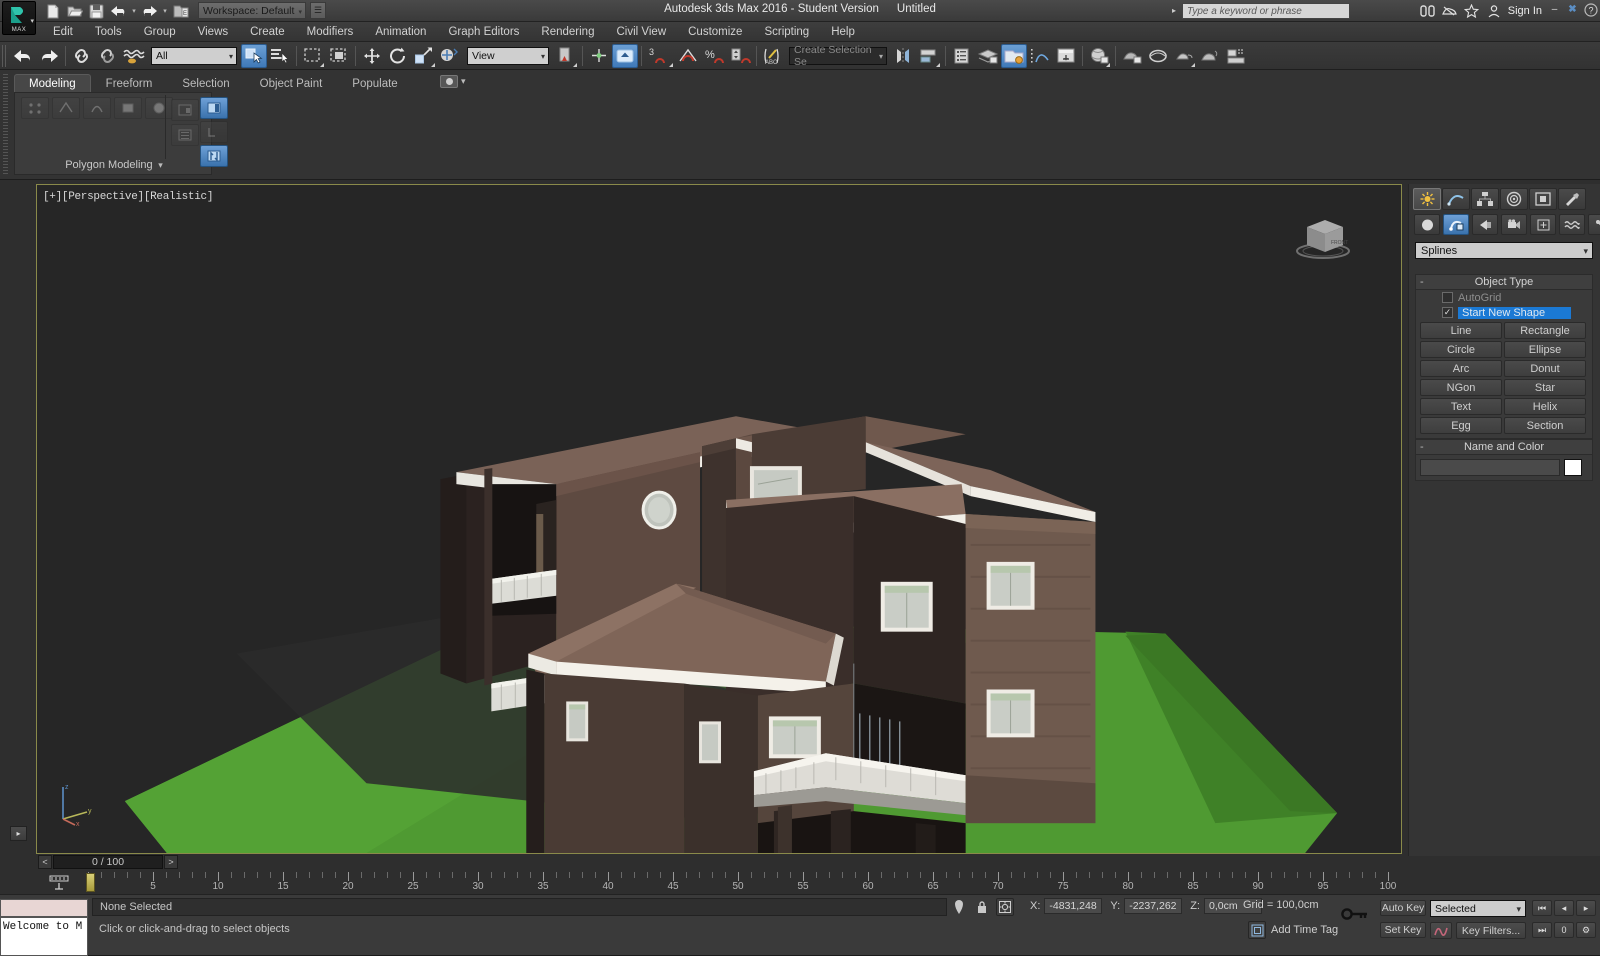  What do you see at coordinates (1236, 56) in the screenshot?
I see `render-in-cloud-icon` at bounding box center [1236, 56].